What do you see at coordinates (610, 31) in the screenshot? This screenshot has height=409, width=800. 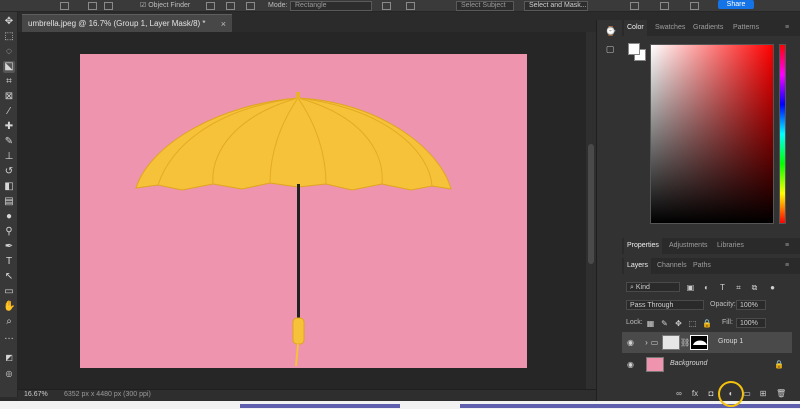 I see `history-icon: ⌚` at bounding box center [610, 31].